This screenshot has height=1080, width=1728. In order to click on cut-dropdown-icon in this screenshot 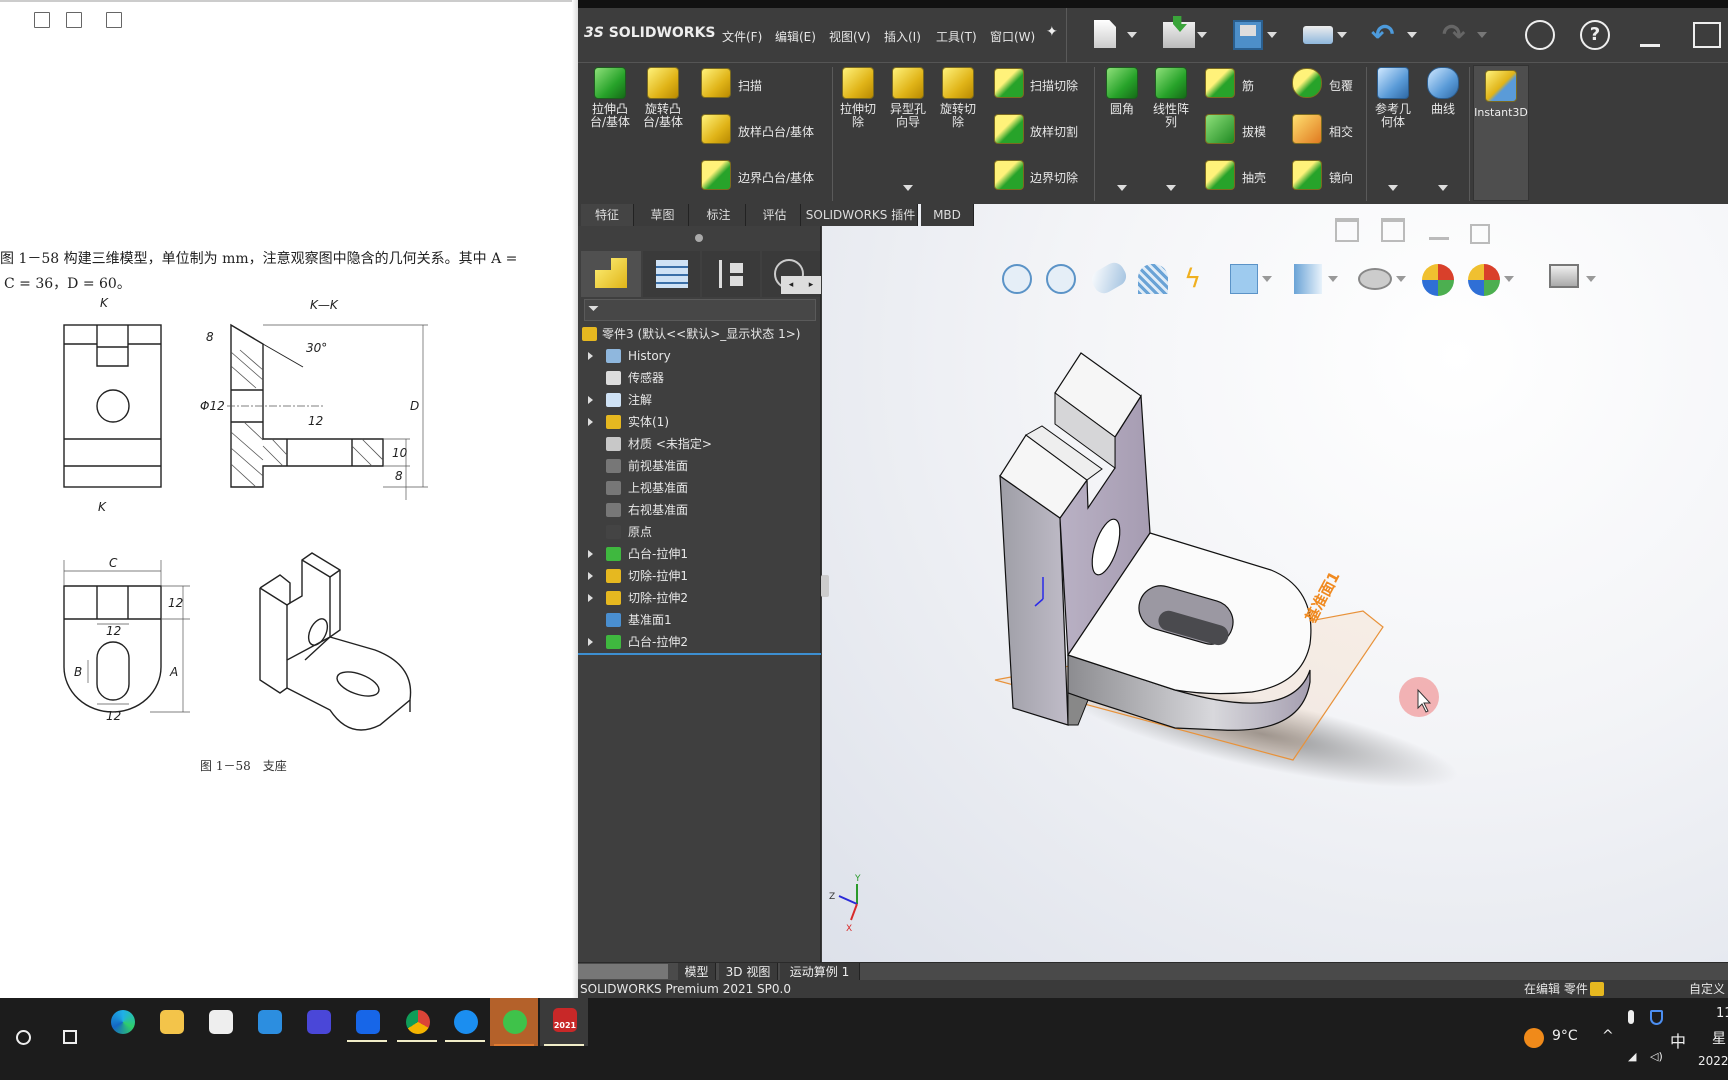, I will do `click(908, 188)`.